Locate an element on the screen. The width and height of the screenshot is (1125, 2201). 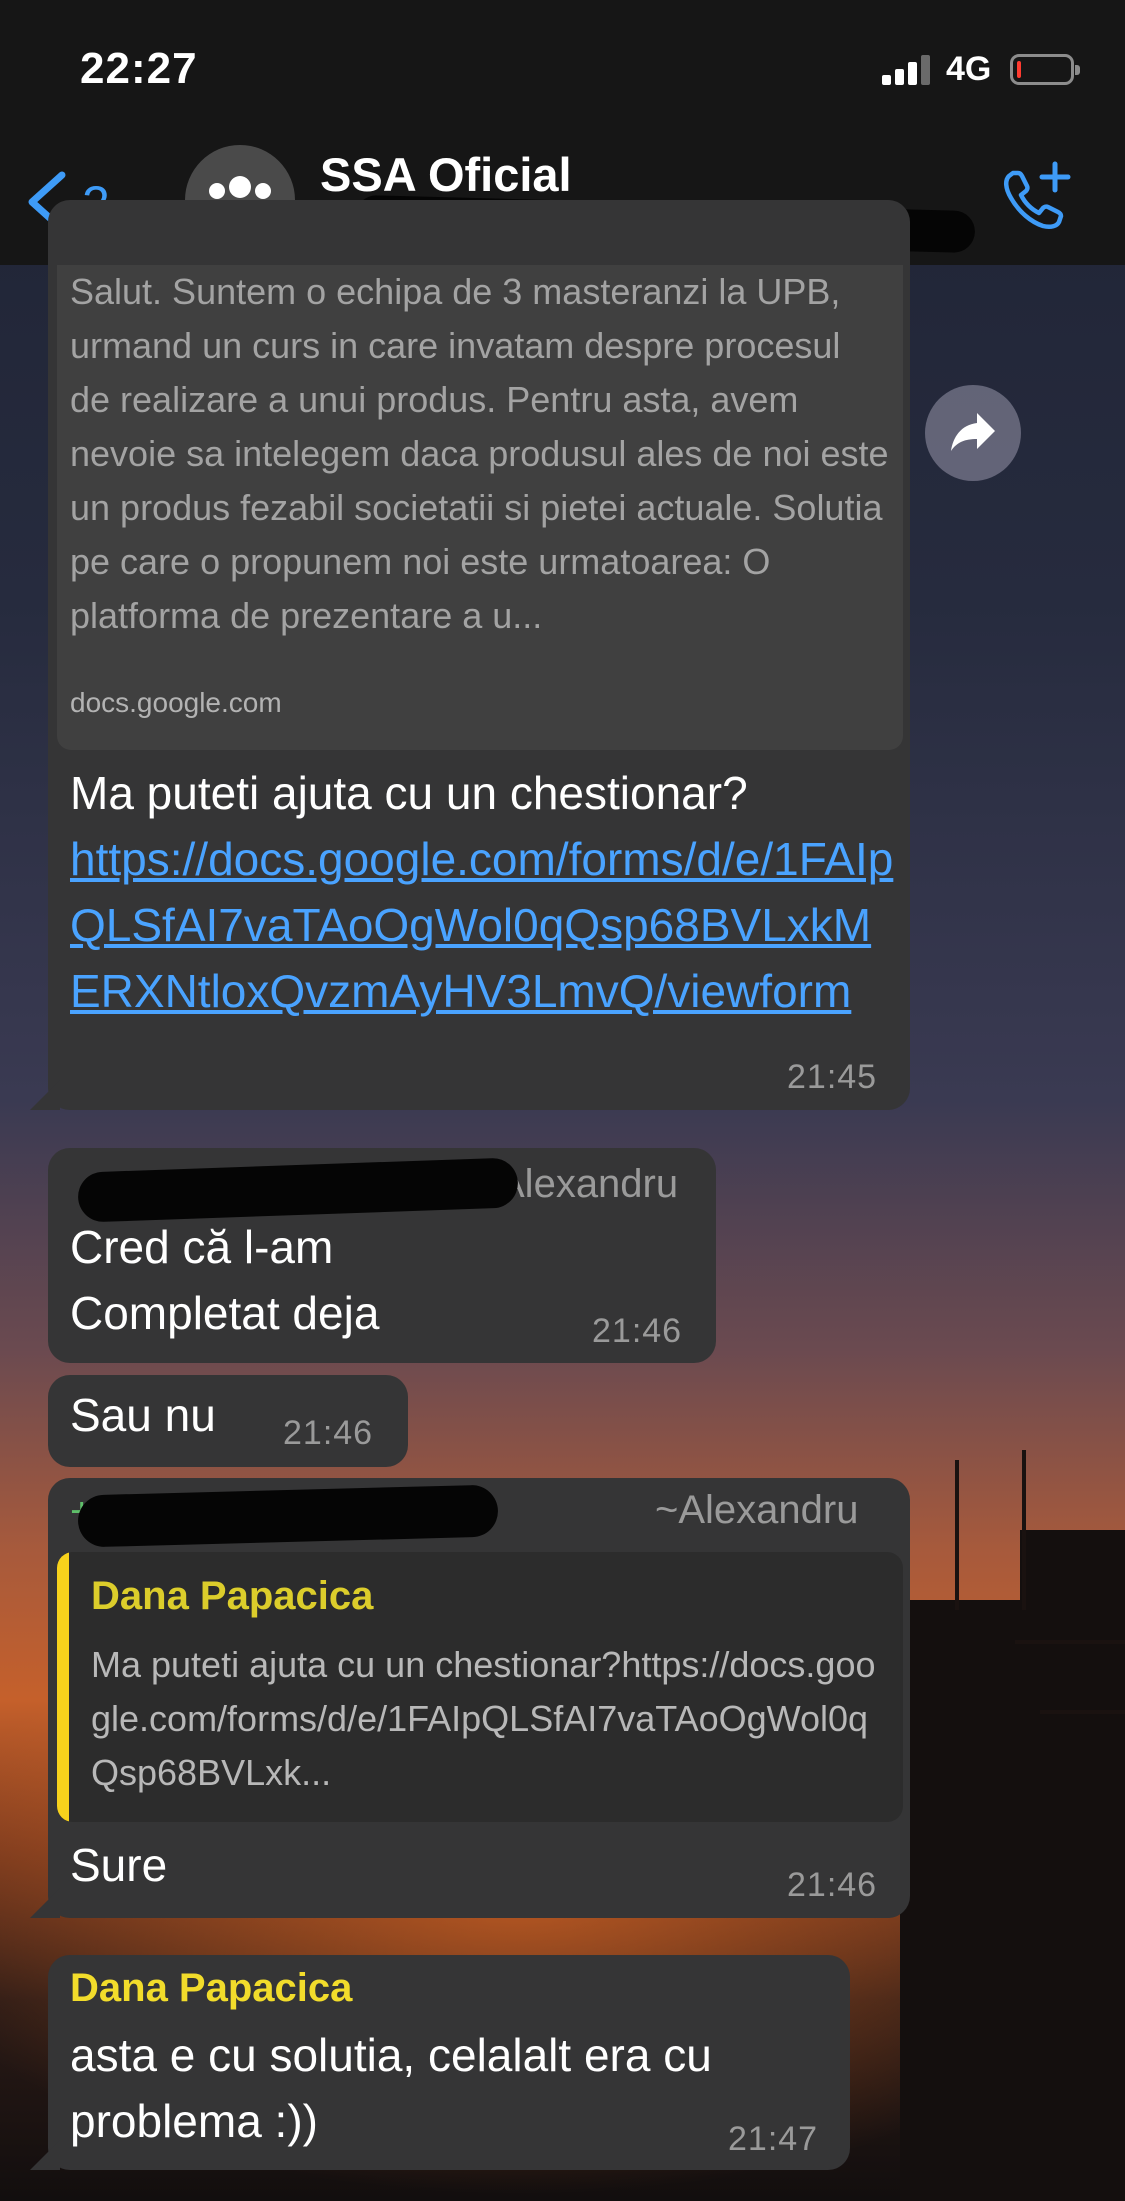
message-author: Dana Papacica is located at coordinates (211, 1988).